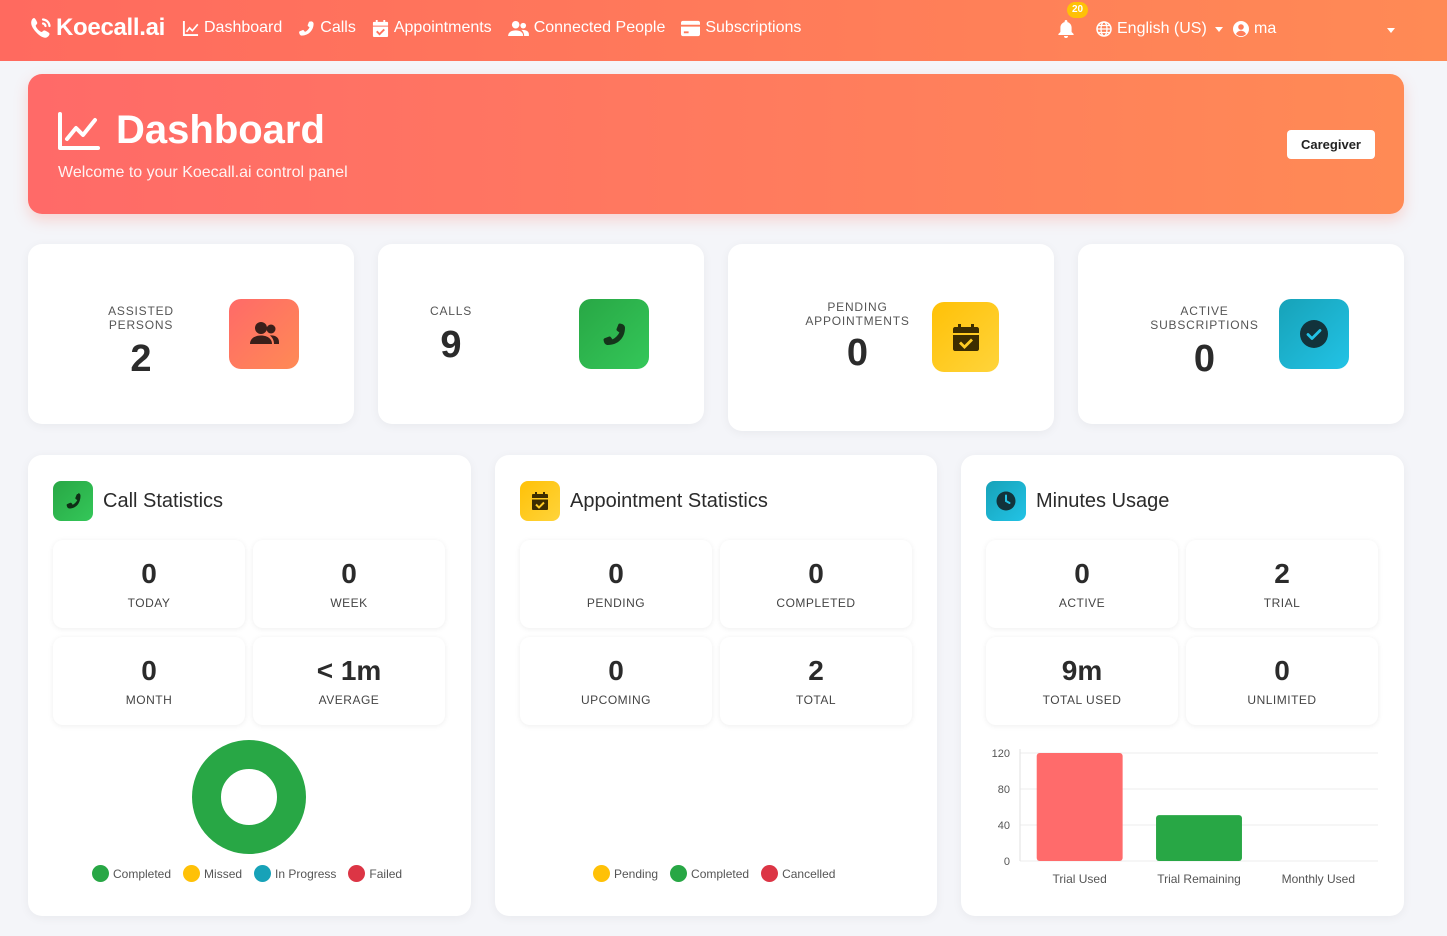 The width and height of the screenshot is (1447, 936). I want to click on bar-trial-used, so click(1079, 807).